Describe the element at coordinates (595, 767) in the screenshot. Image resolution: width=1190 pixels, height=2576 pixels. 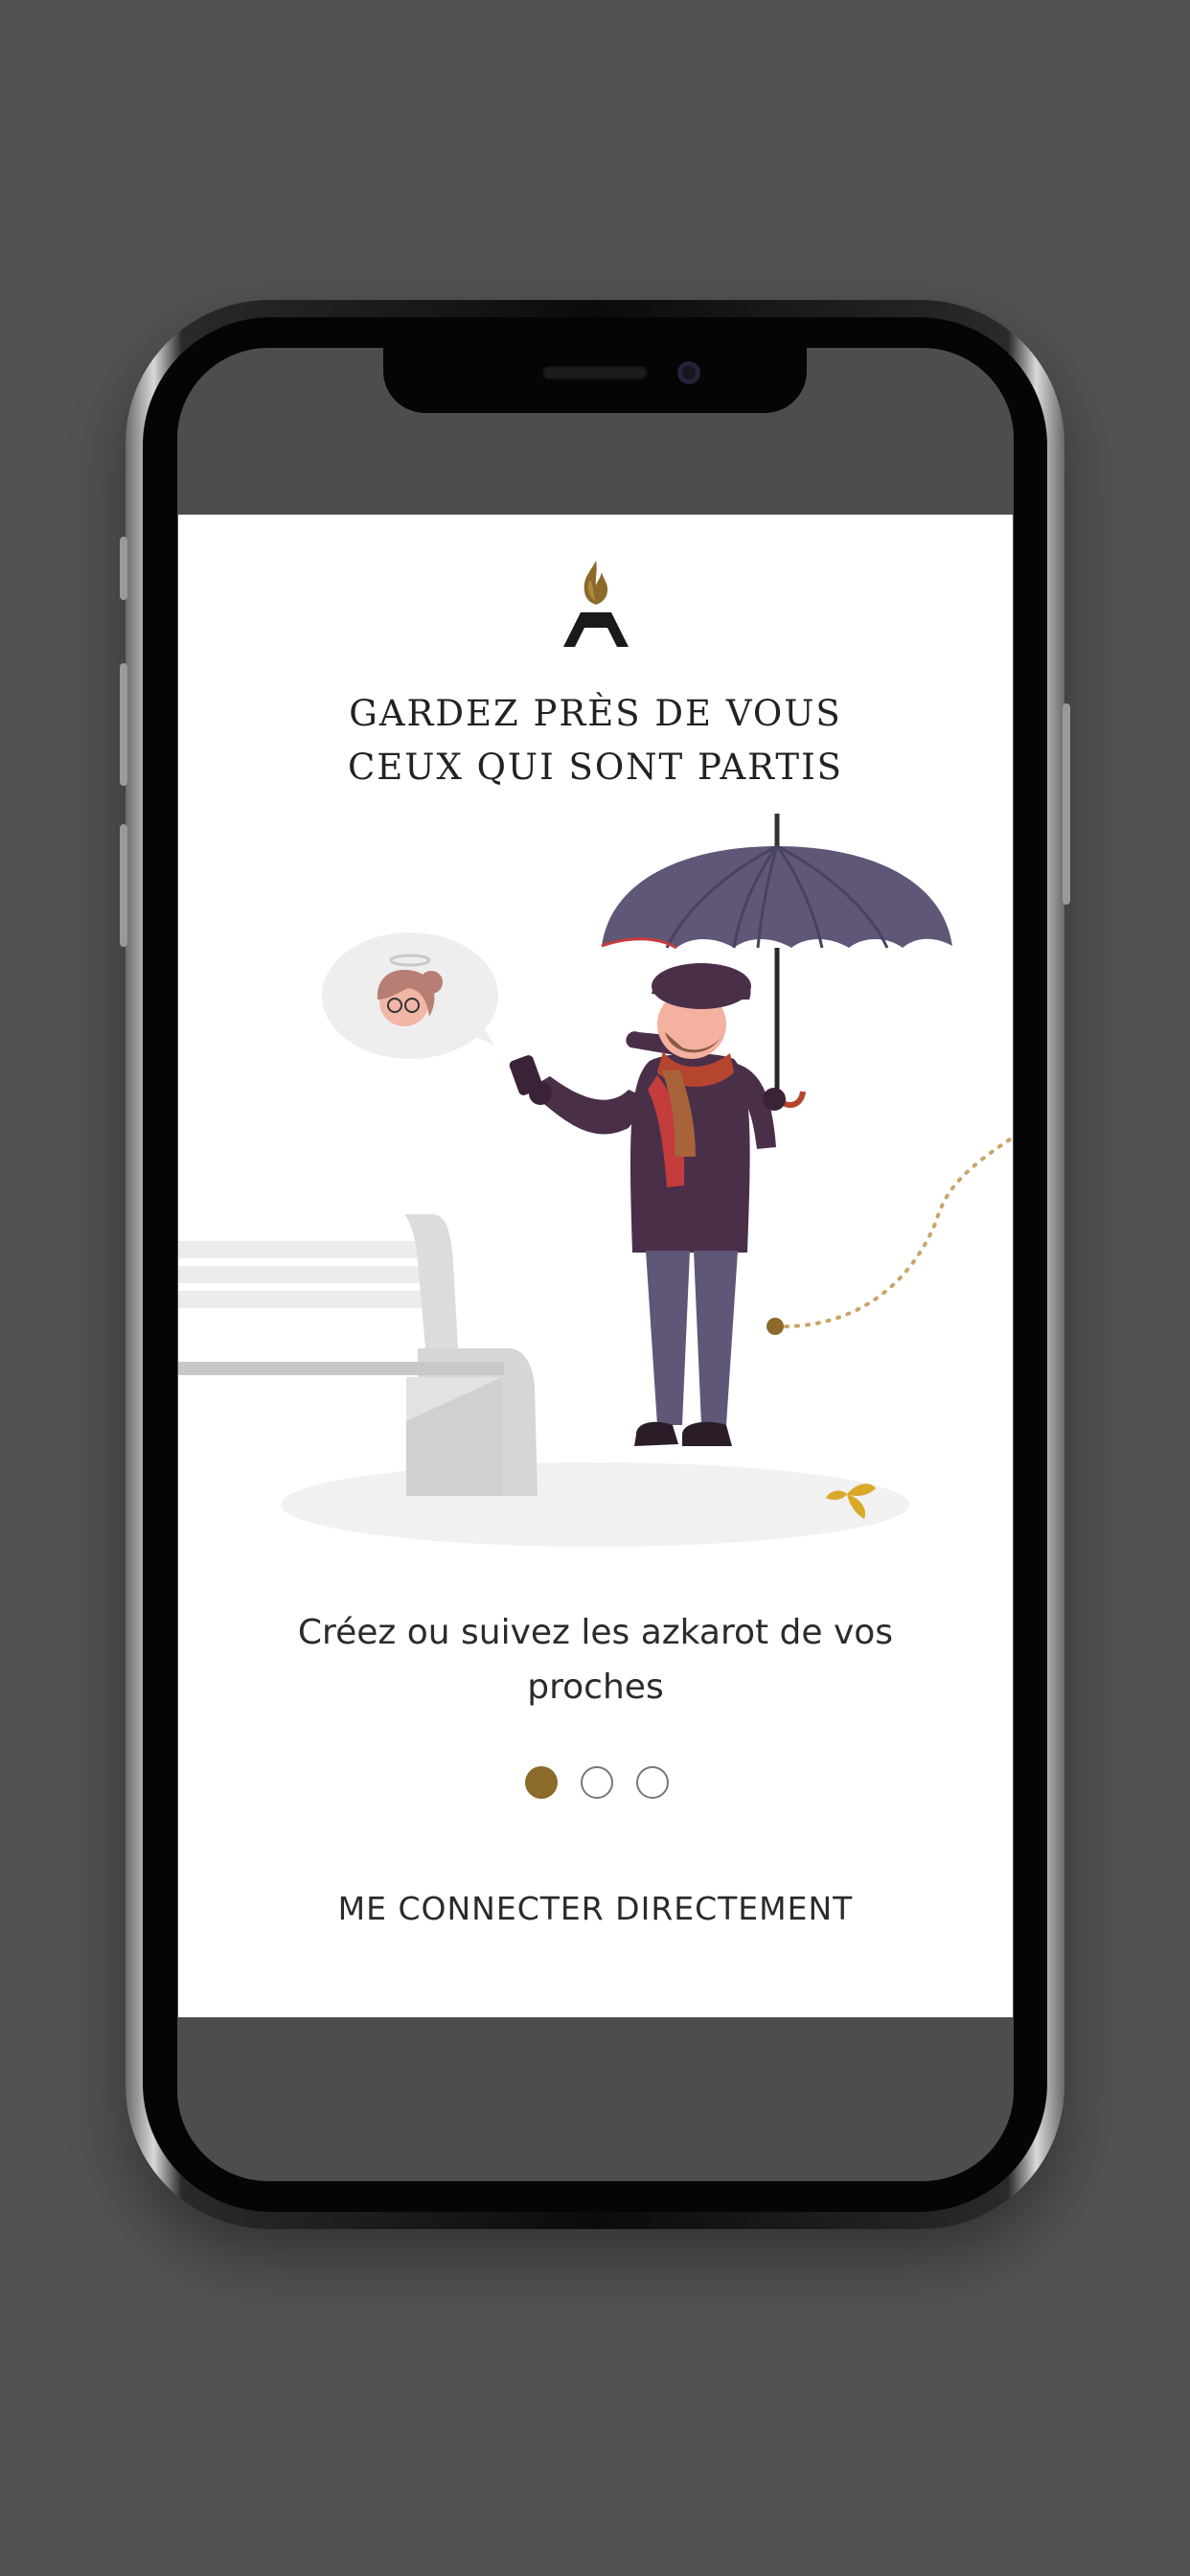
I see `headline-line-2: CEUX QUI SONT PARTIS` at that location.